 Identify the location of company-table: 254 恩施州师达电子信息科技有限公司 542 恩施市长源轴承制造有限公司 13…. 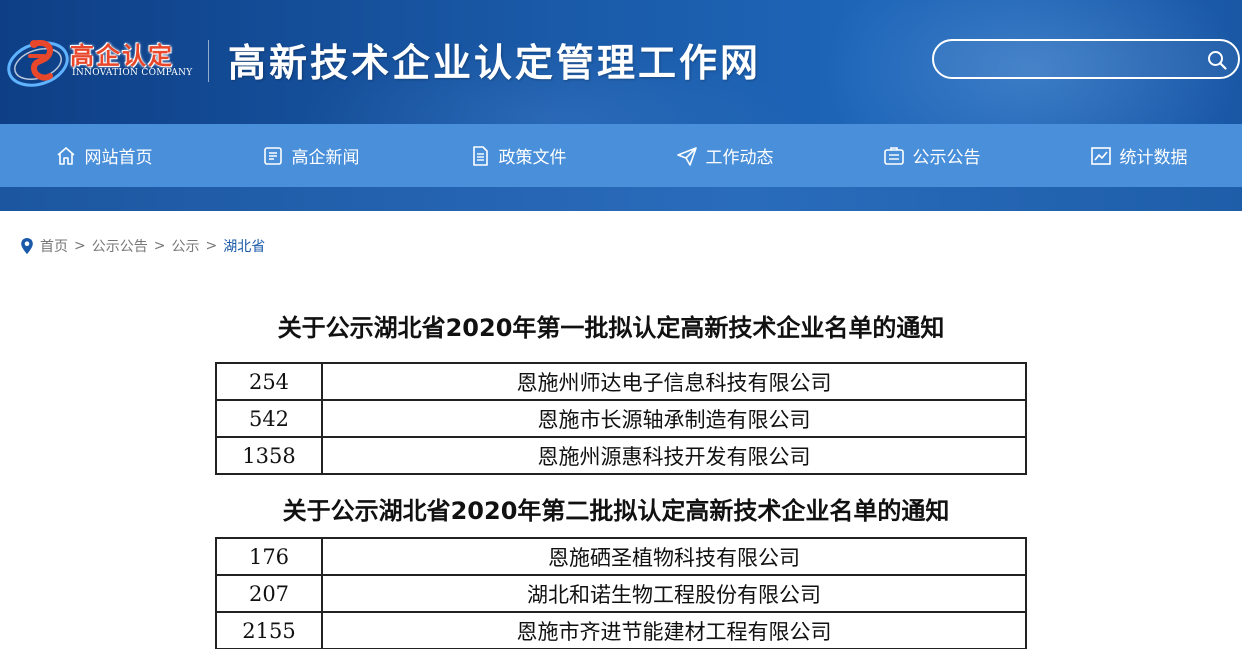
(621, 418).